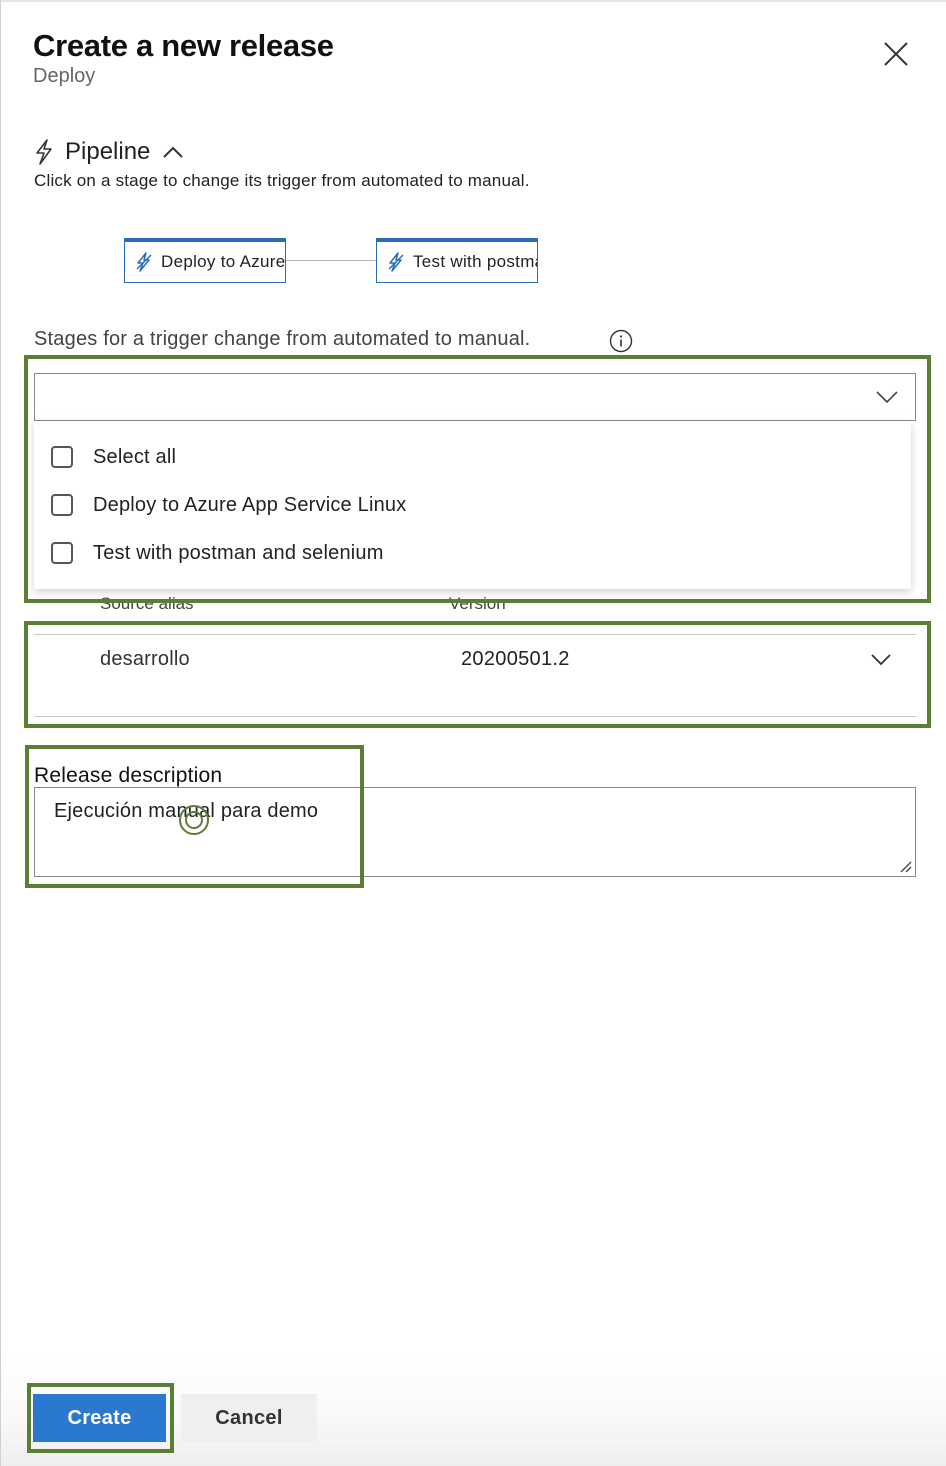 This screenshot has height=1466, width=946. Describe the element at coordinates (475, 634) in the screenshot. I see `artifact-row-divider-top` at that location.